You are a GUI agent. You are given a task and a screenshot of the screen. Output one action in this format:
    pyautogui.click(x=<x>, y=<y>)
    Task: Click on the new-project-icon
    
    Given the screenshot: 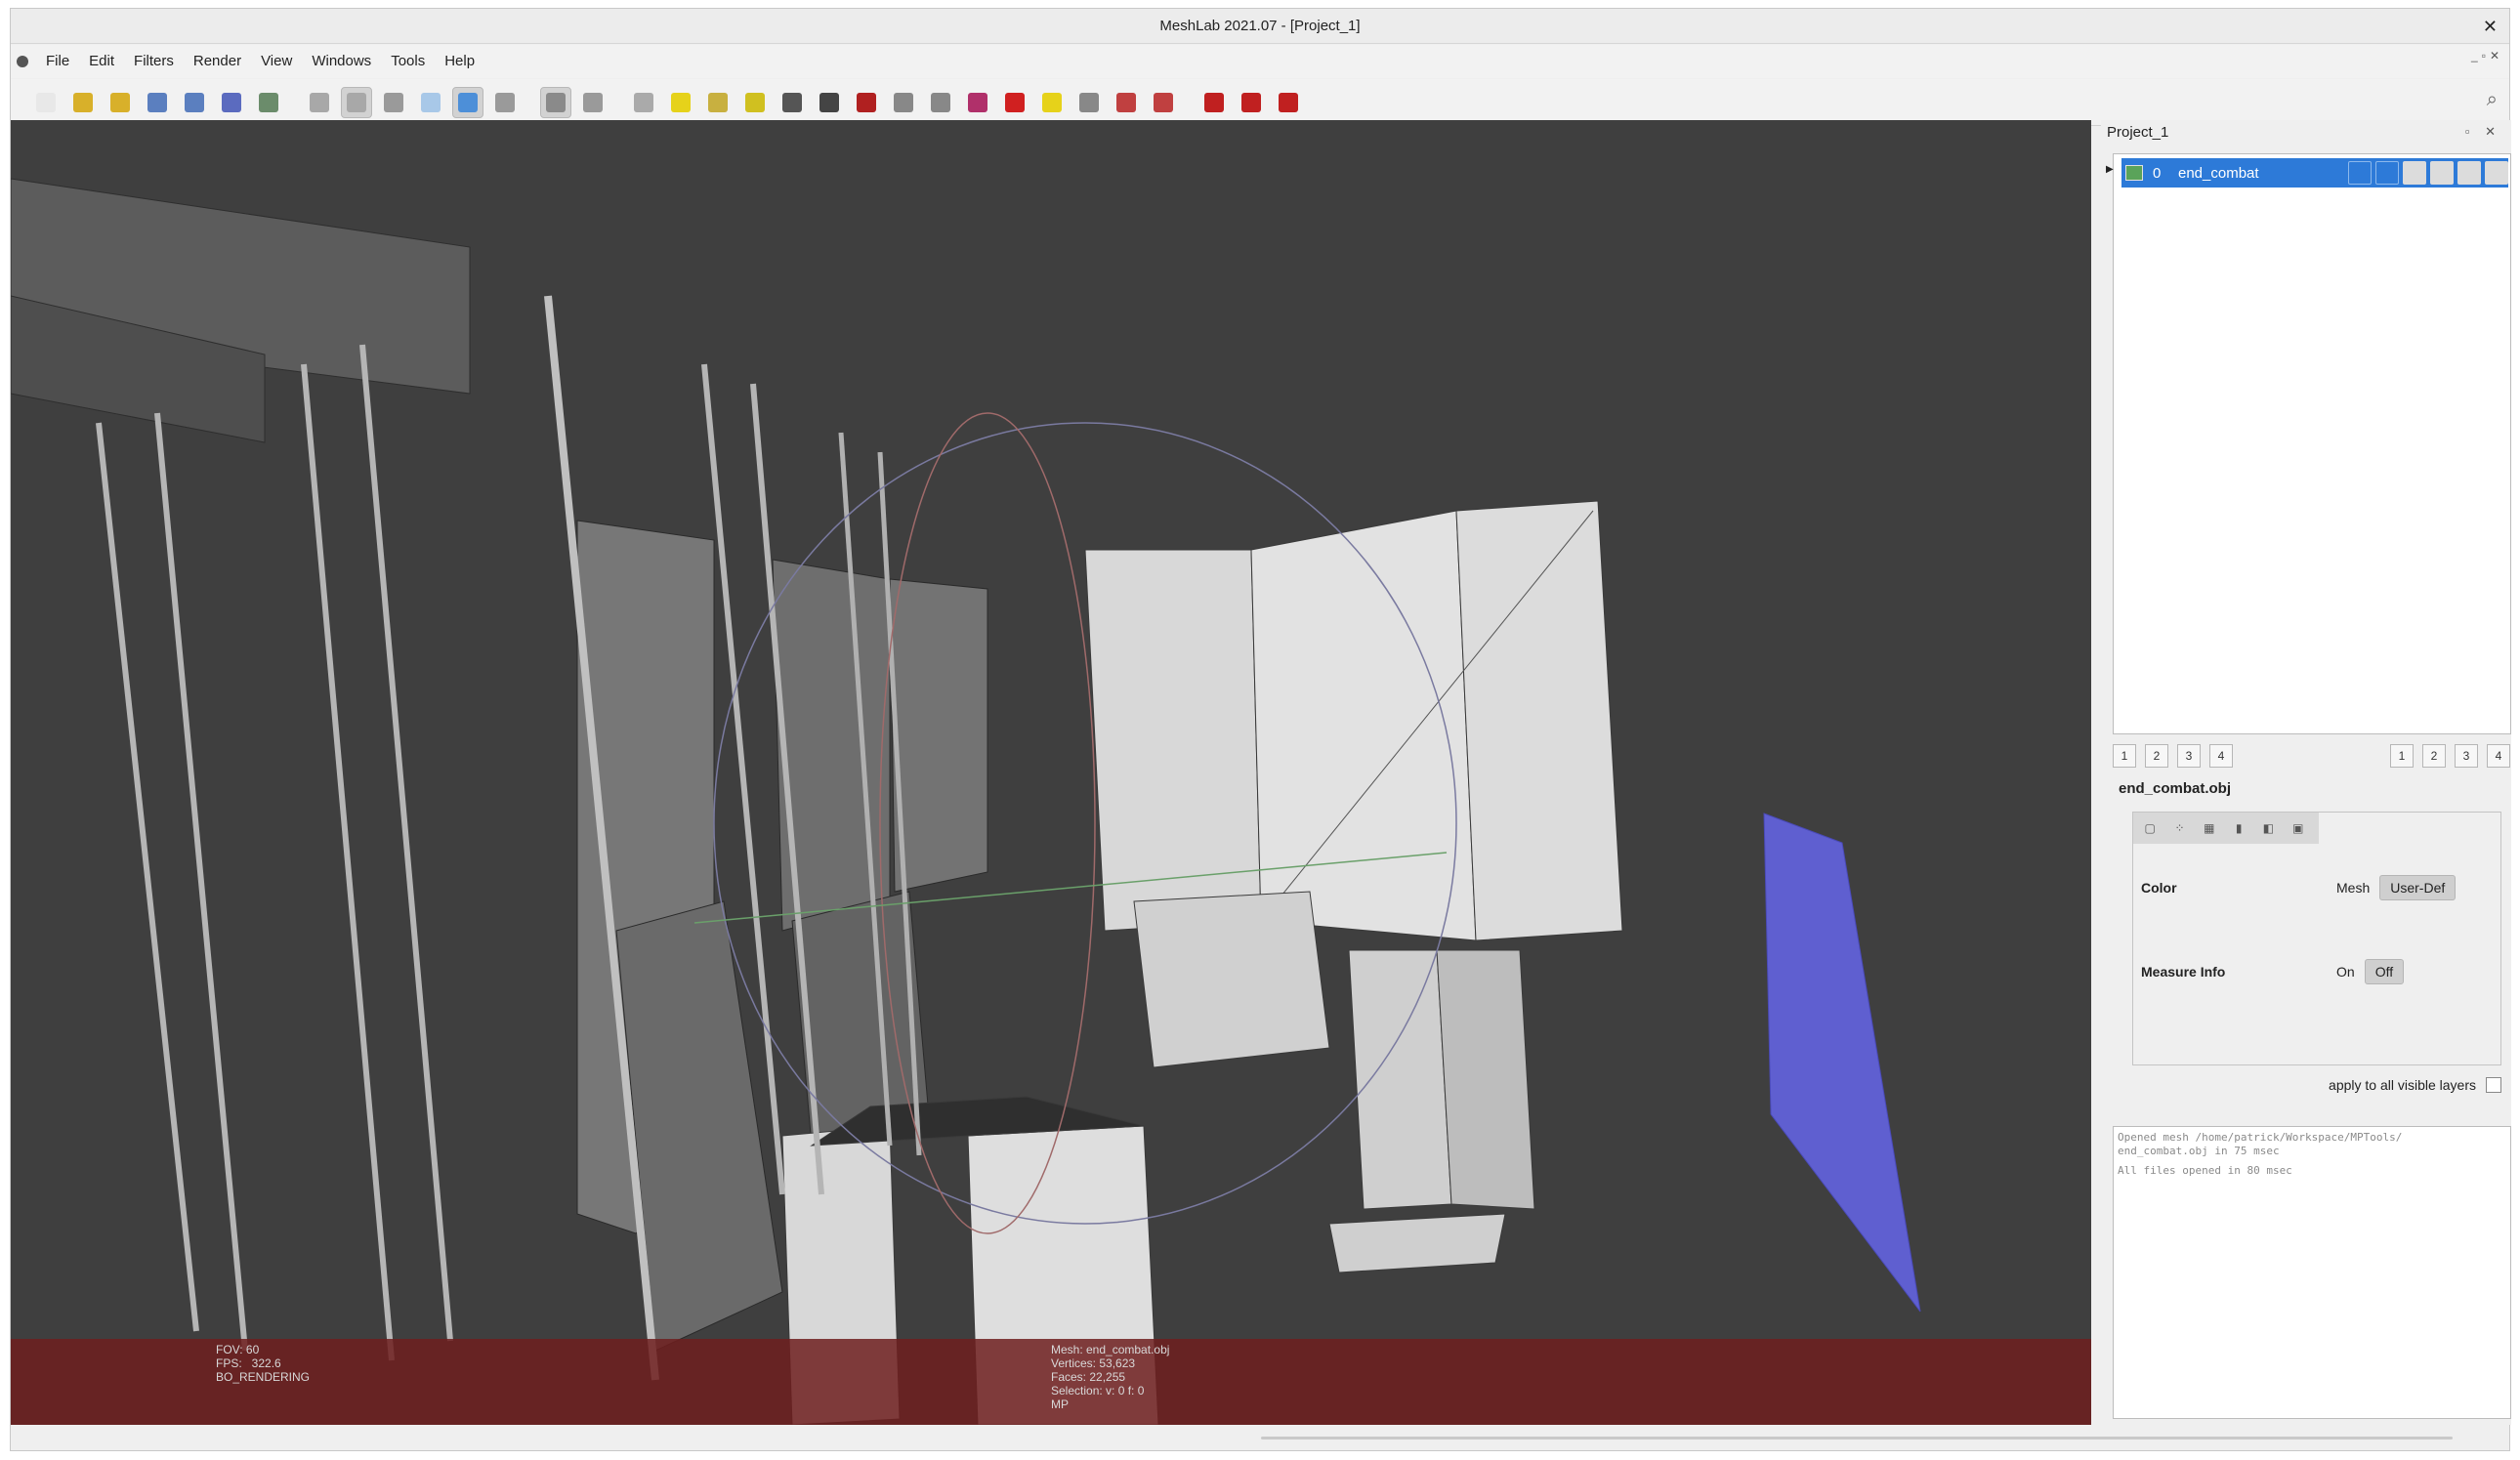 What is the action you would take?
    pyautogui.click(x=46, y=102)
    